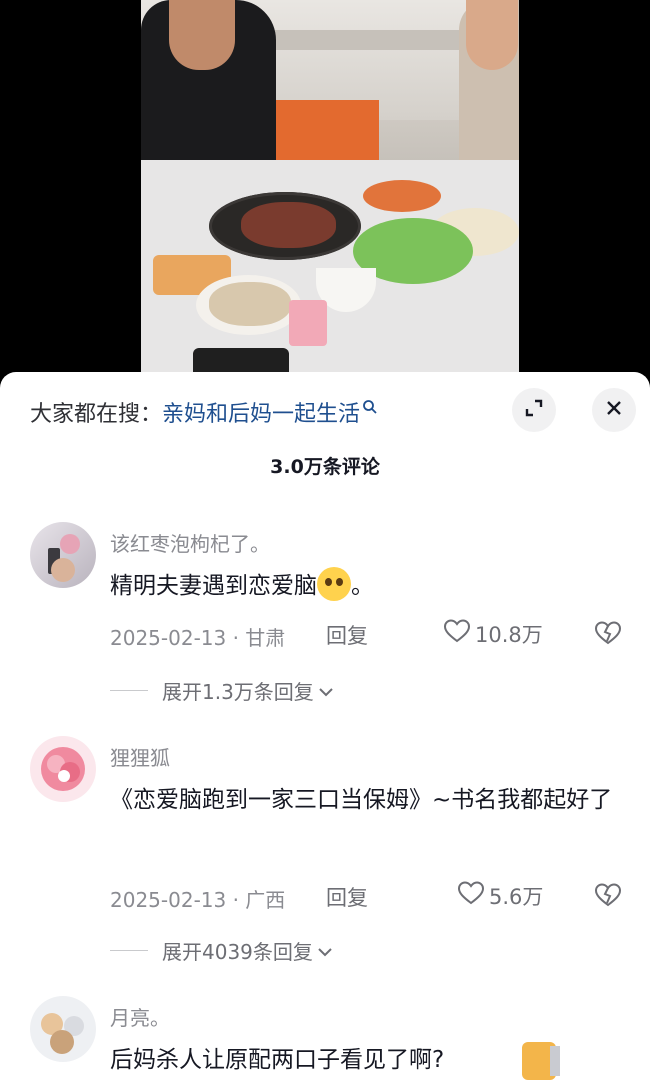  I want to click on expand-button, so click(534, 410).